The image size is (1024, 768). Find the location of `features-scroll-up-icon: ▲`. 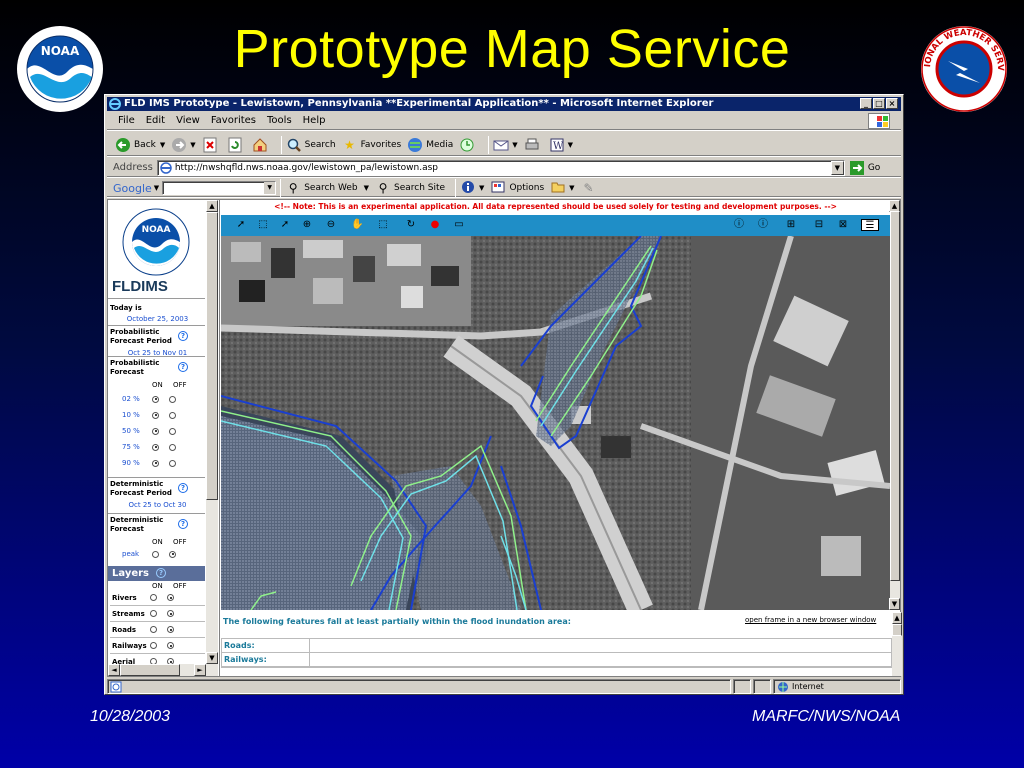

features-scroll-up-icon: ▲ is located at coordinates (897, 618).